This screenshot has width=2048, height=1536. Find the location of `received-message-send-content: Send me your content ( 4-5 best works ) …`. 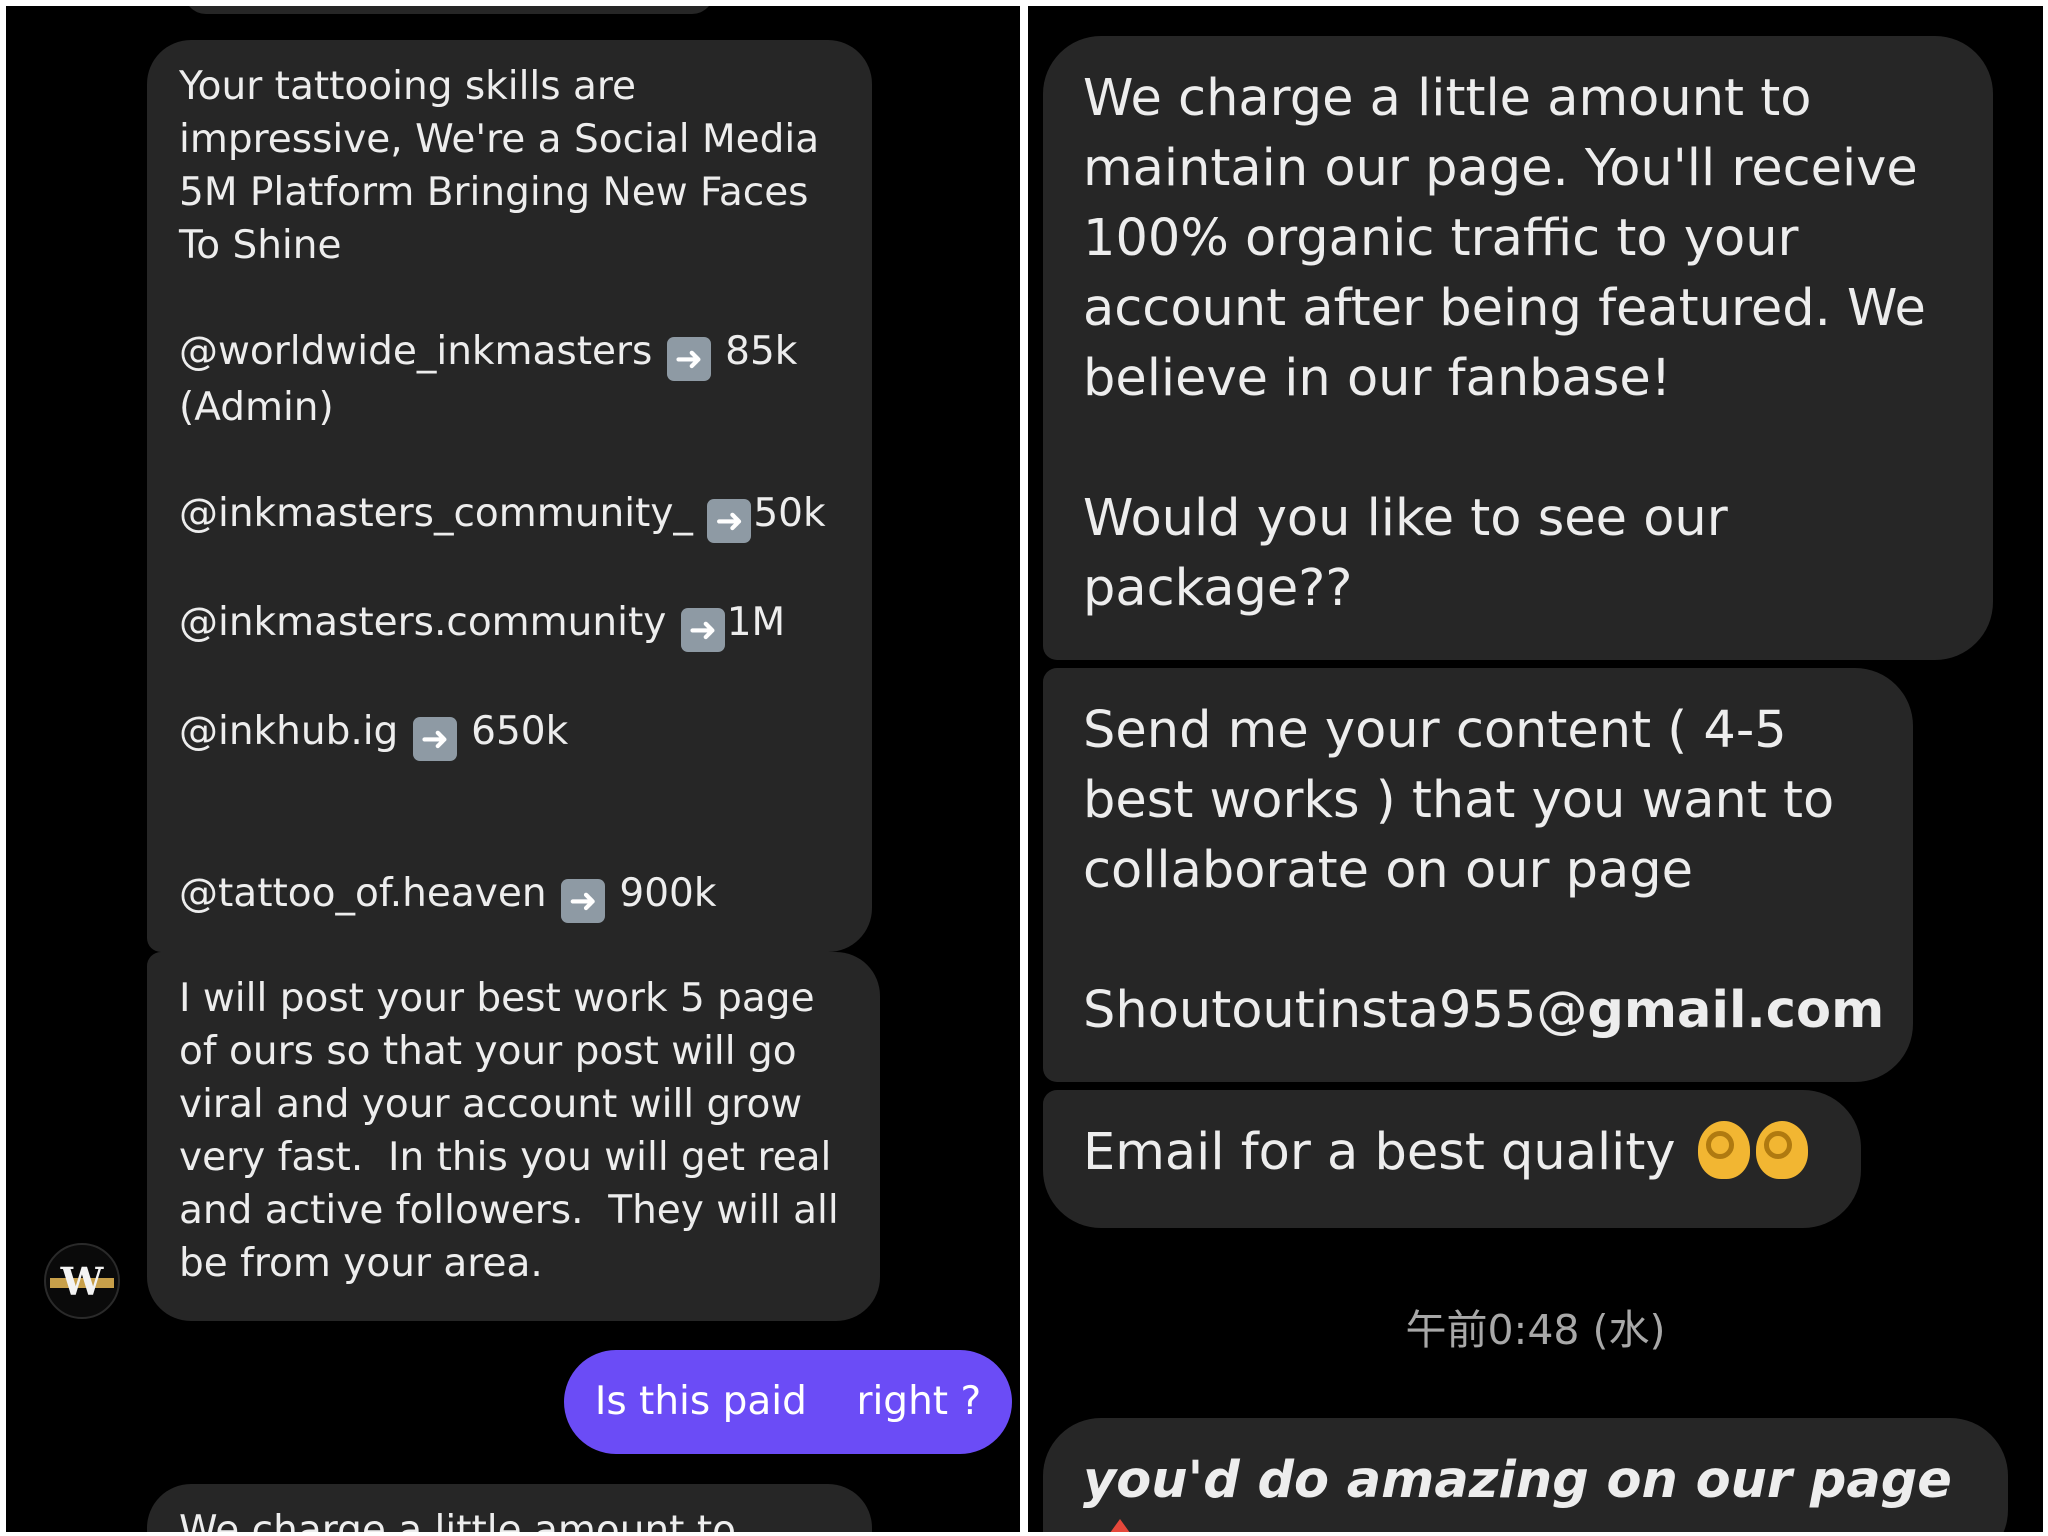

received-message-send-content: Send me your content ( 4-5 best works ) … is located at coordinates (1478, 875).